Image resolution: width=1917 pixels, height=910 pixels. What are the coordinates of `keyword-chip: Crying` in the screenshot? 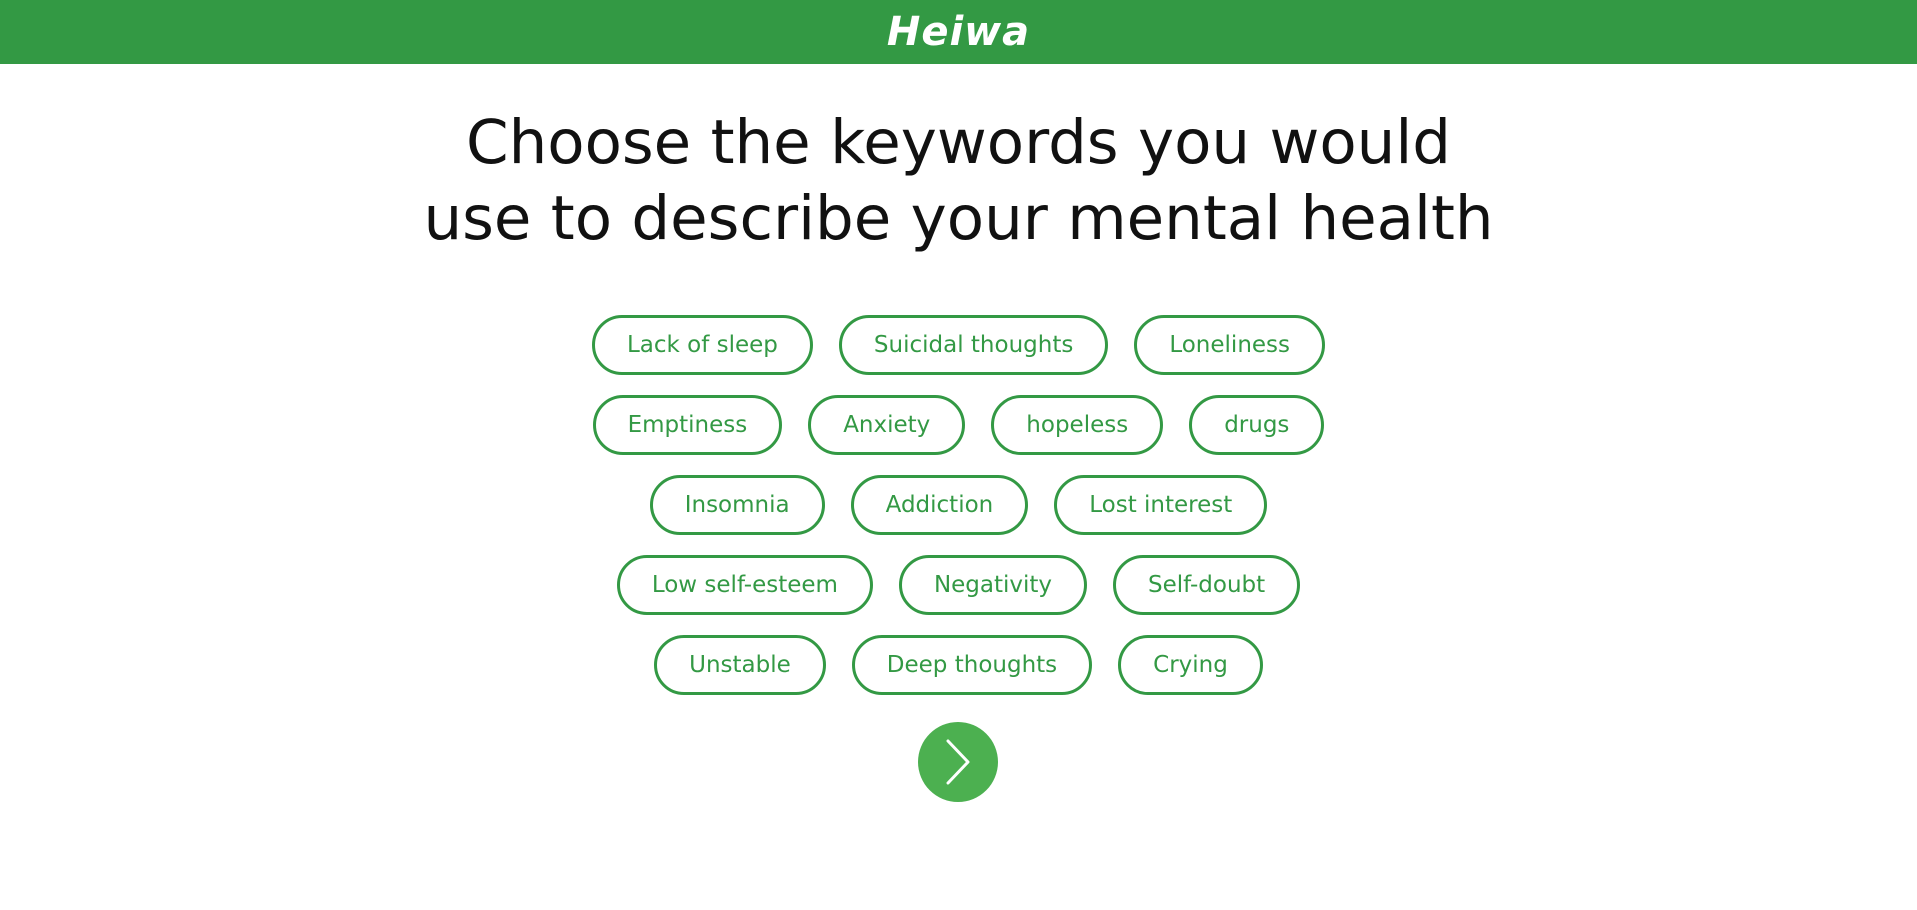 It's located at (1190, 665).